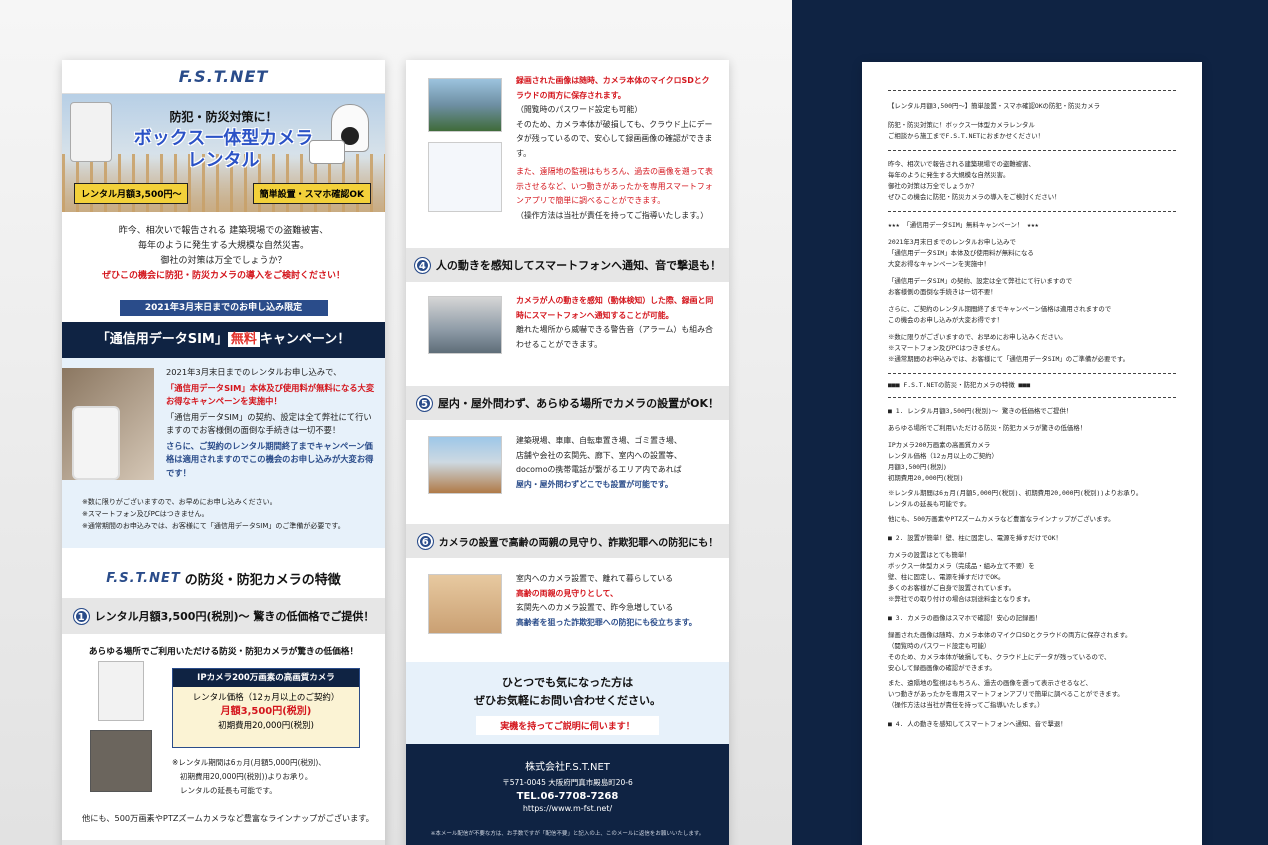  Describe the element at coordinates (990, 683) in the screenshot. I see `text-mail-line: また、遠隔地の監視はもちろん、過去の画像を遡って表示させるなど、` at that location.